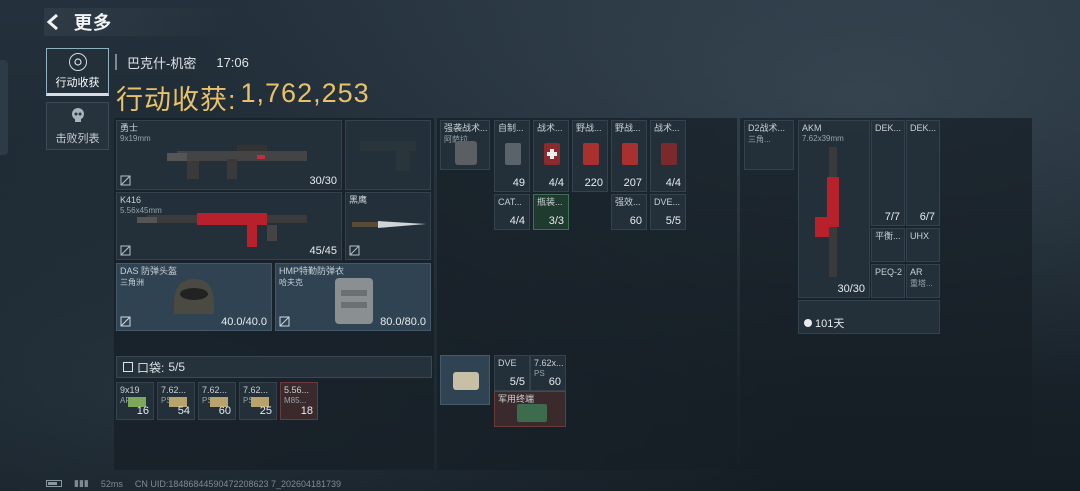 Image resolution: width=1080 pixels, height=491 pixels. What do you see at coordinates (888, 281) in the screenshot?
I see `mod-slot: PEQ-2` at bounding box center [888, 281].